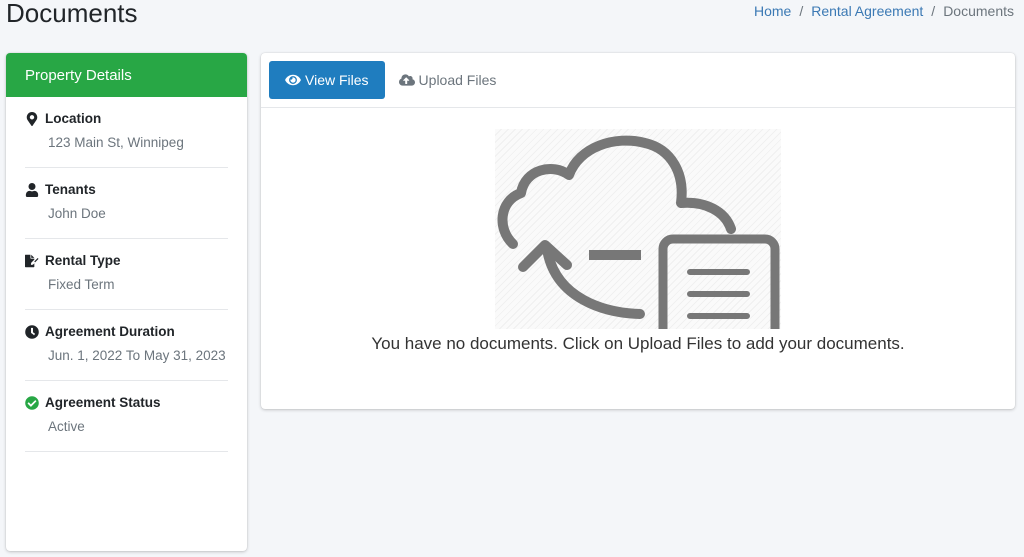  Describe the element at coordinates (772, 11) in the screenshot. I see `breadcrumb-home: Home` at that location.